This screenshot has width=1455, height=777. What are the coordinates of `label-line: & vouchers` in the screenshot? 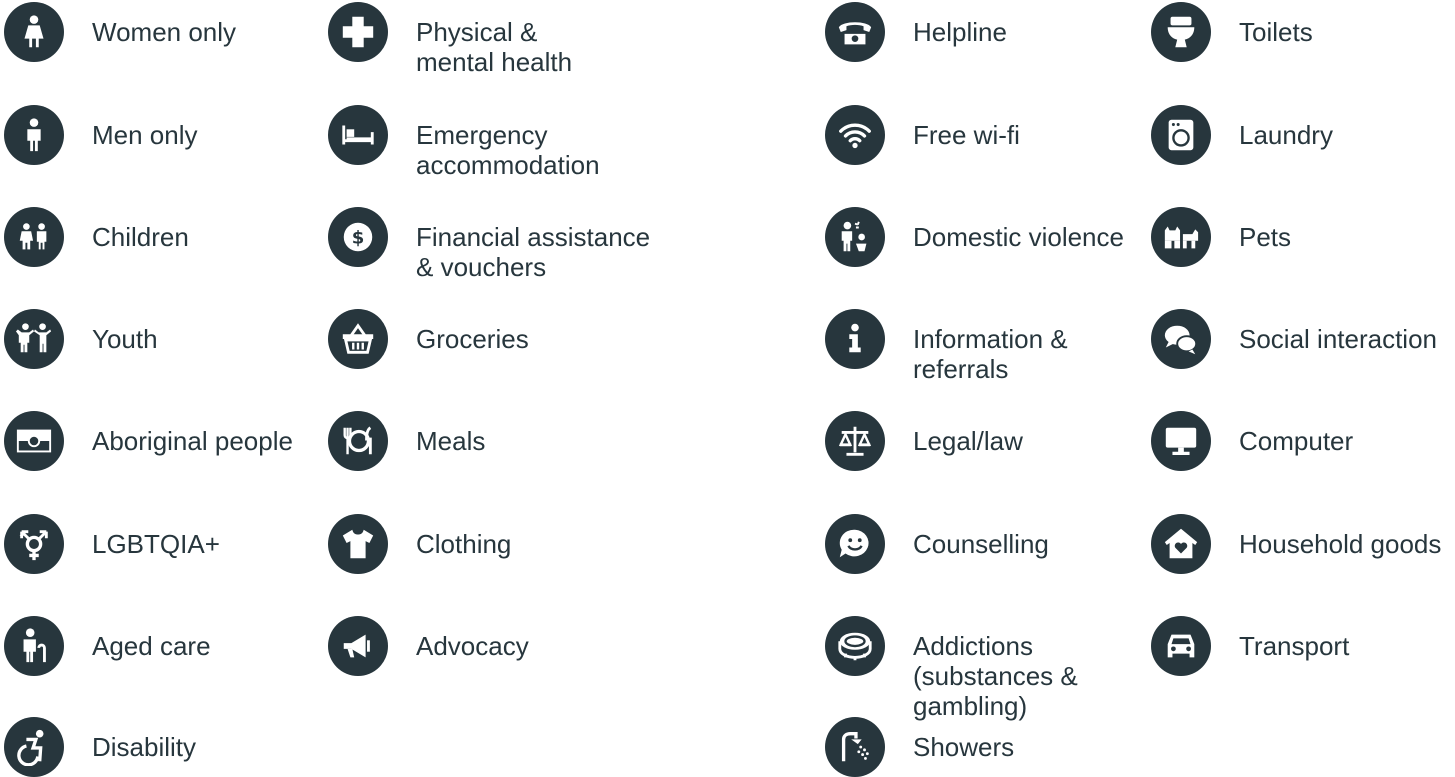 It's located at (481, 267).